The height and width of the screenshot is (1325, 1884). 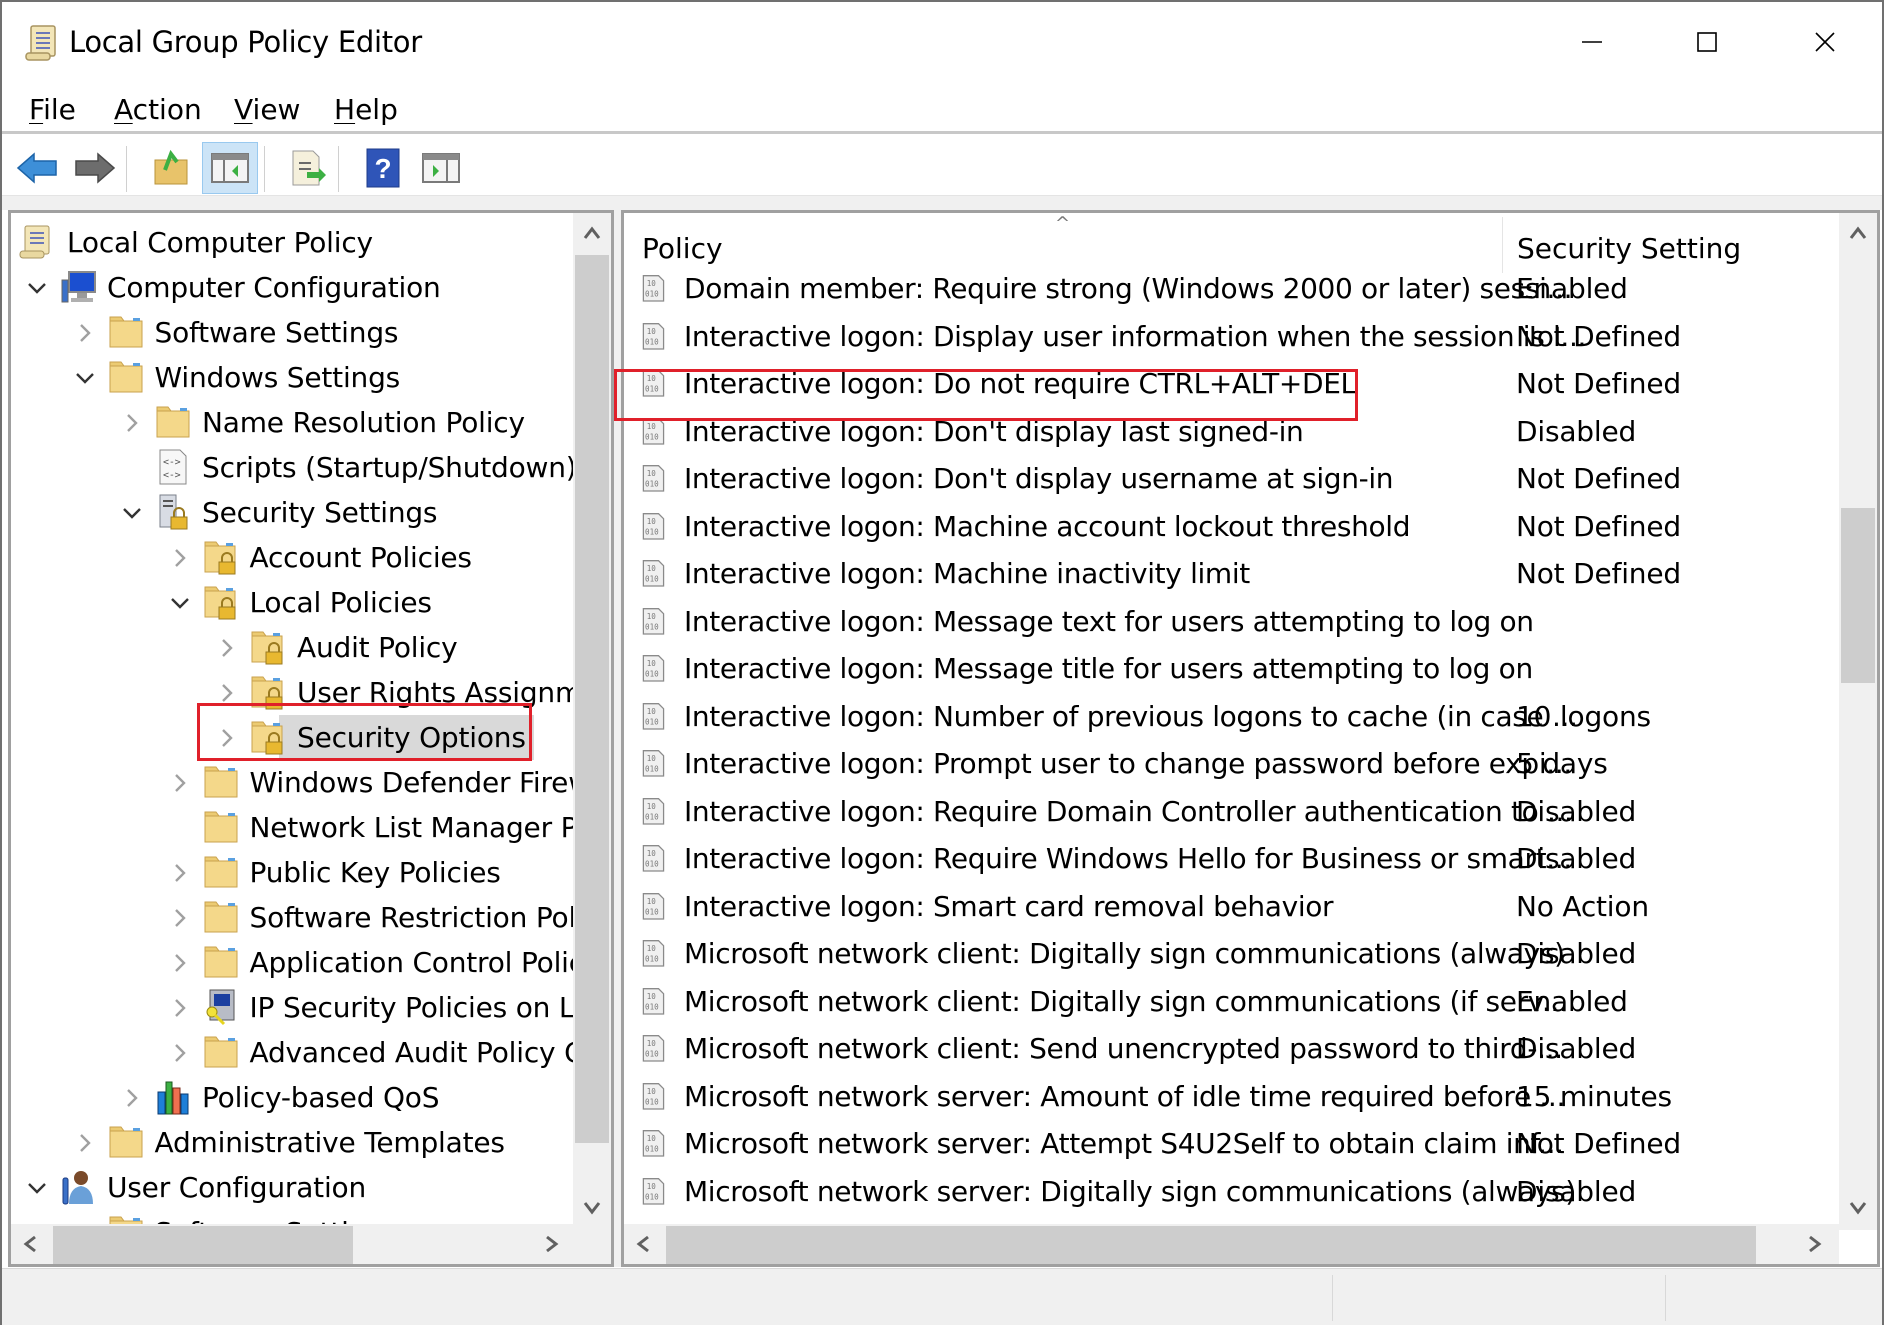 I want to click on tree-item: Software Restriction Policies, so click(x=311, y=917).